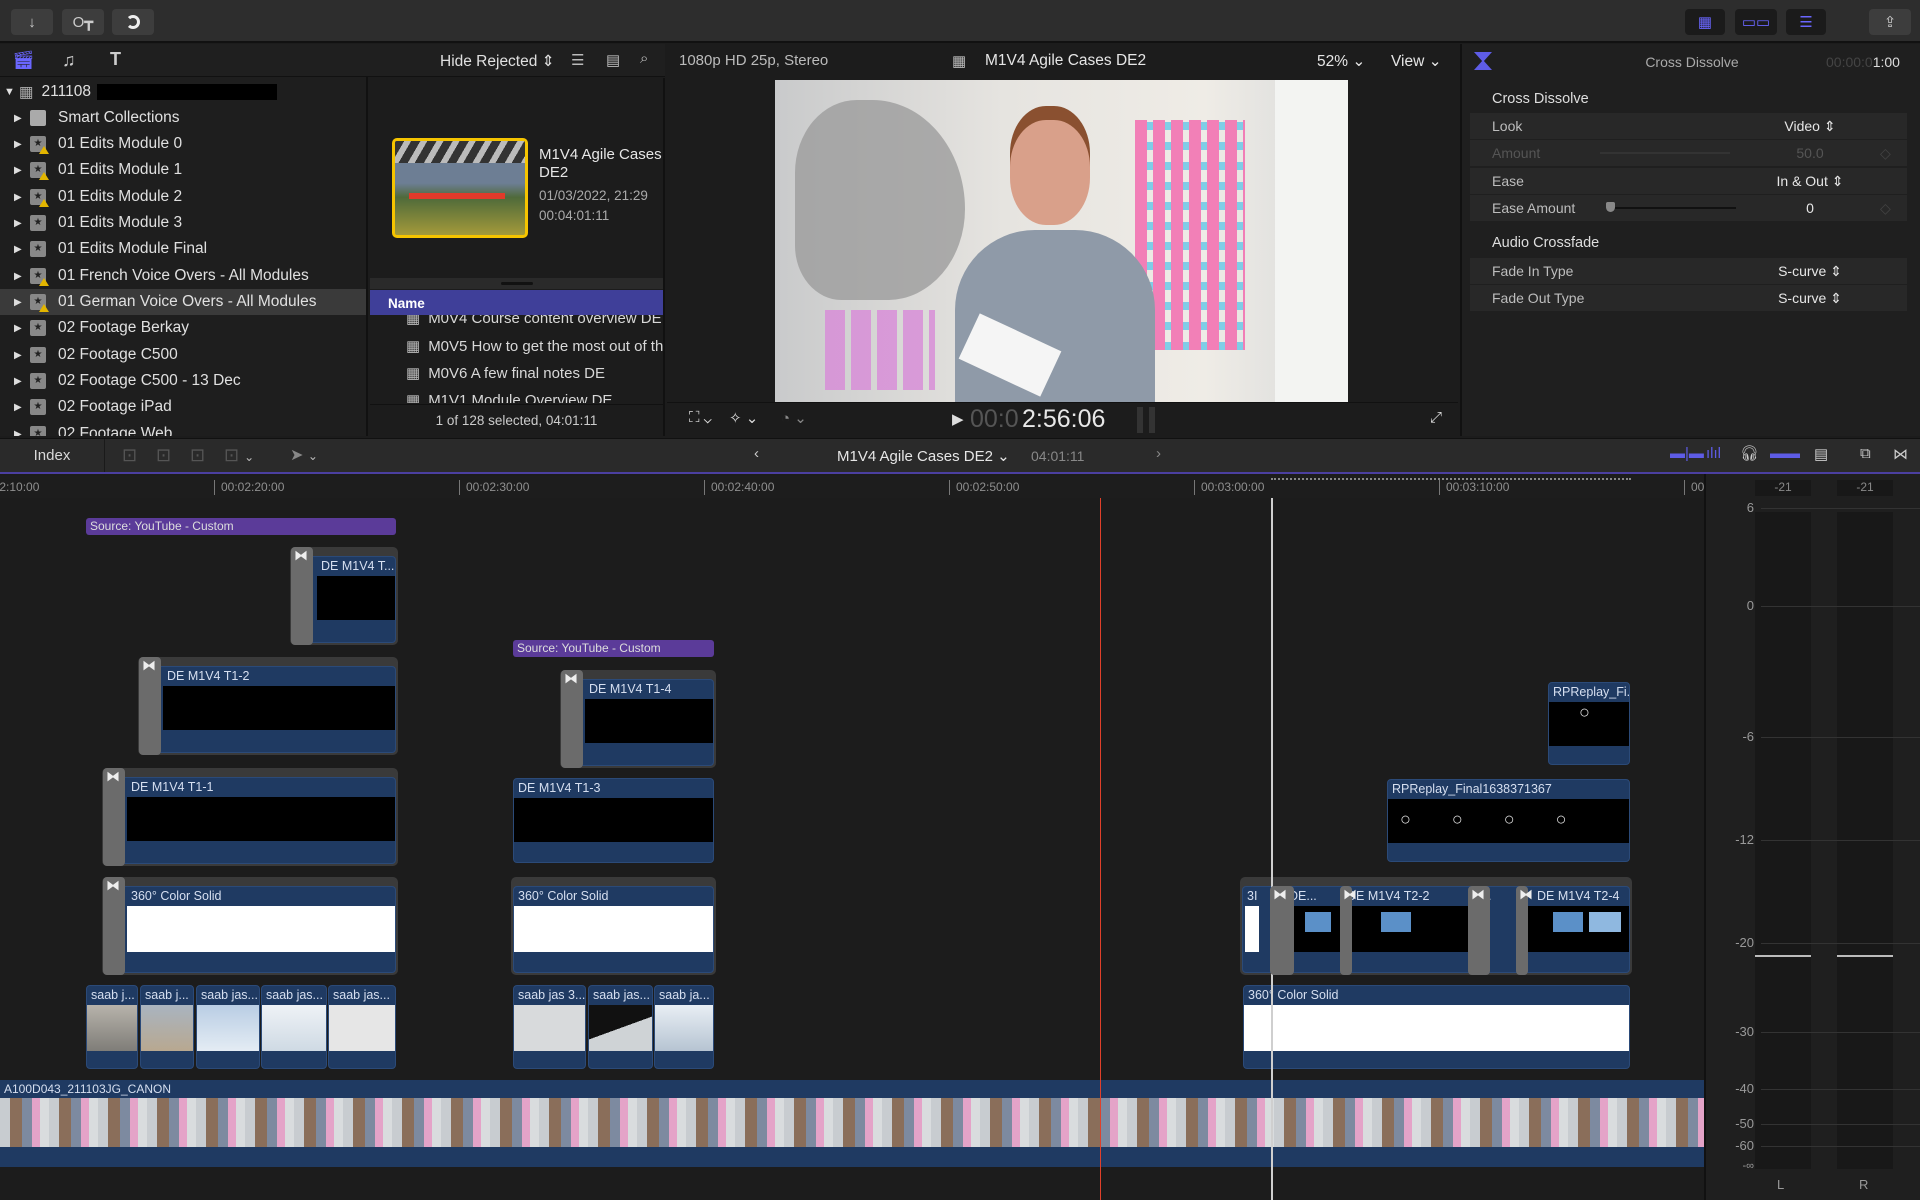  What do you see at coordinates (1756, 22) in the screenshot?
I see `timeline-toggle-button: ▭▭` at bounding box center [1756, 22].